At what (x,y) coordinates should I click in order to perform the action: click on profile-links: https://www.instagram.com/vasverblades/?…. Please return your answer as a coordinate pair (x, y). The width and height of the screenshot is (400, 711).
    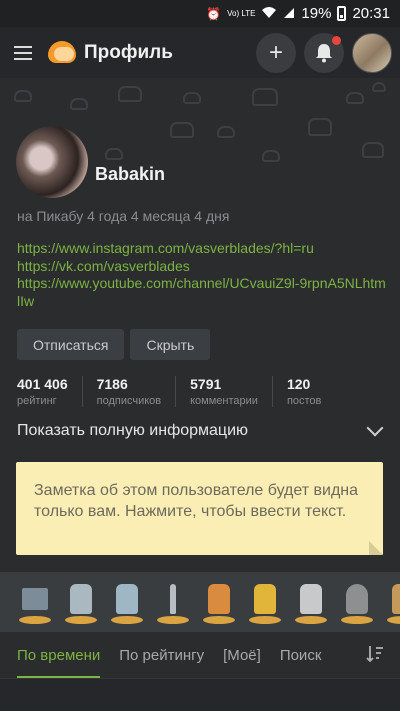
    Looking at the image, I should click on (202, 275).